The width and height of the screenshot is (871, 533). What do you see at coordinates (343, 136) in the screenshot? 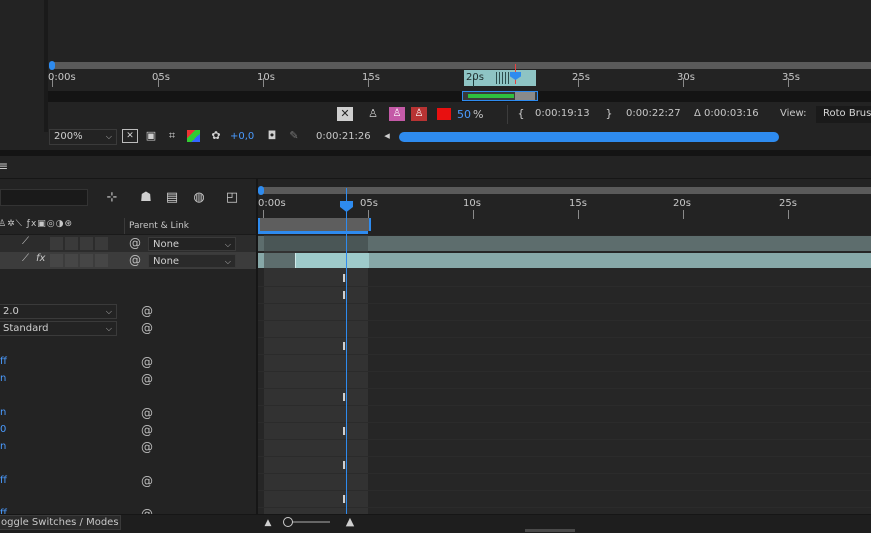
I see `current-time: 0:00:21:26` at bounding box center [343, 136].